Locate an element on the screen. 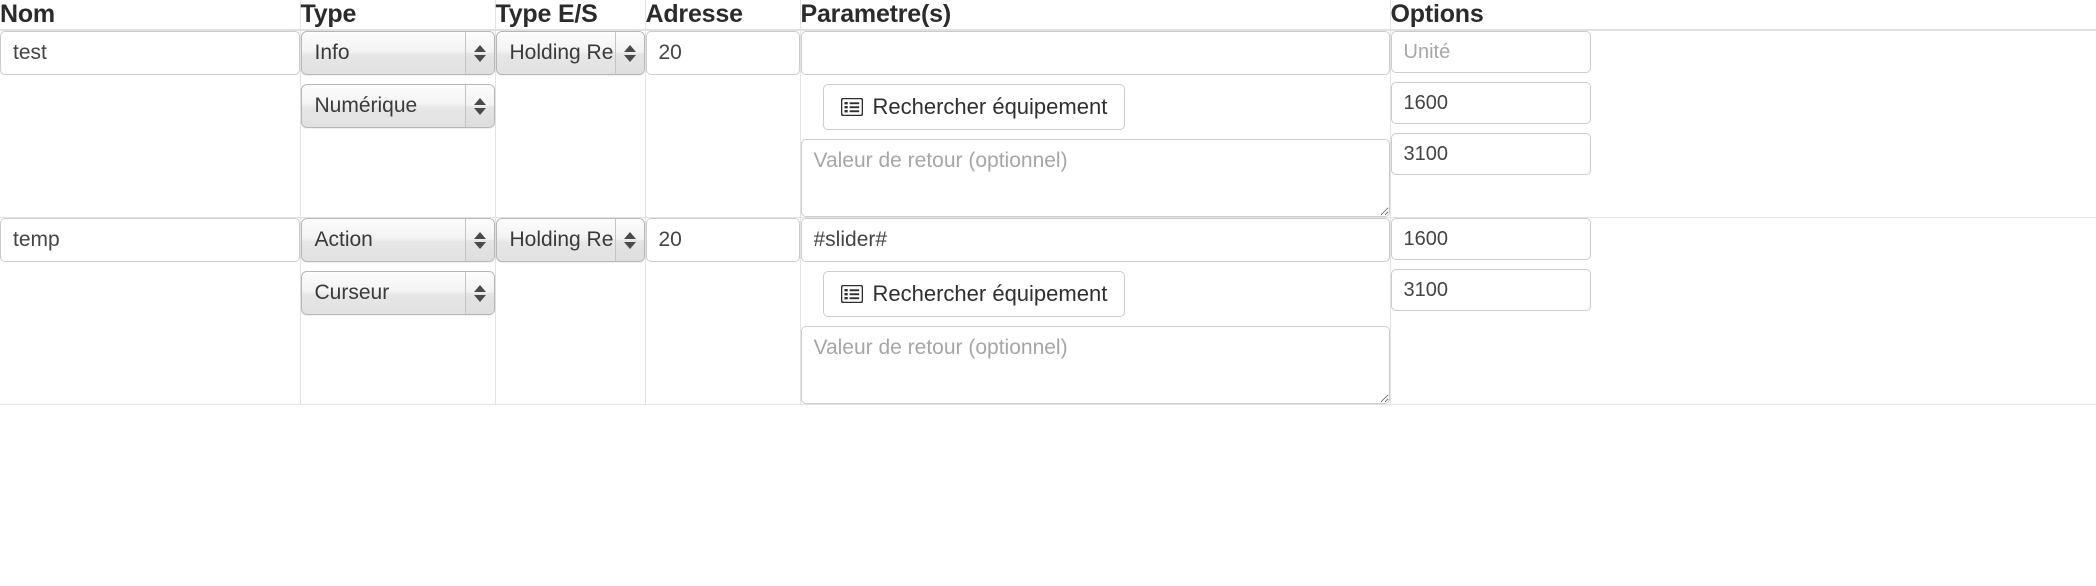 This screenshot has height=586, width=2096. column-header-nom: Nom is located at coordinates (150, 15).